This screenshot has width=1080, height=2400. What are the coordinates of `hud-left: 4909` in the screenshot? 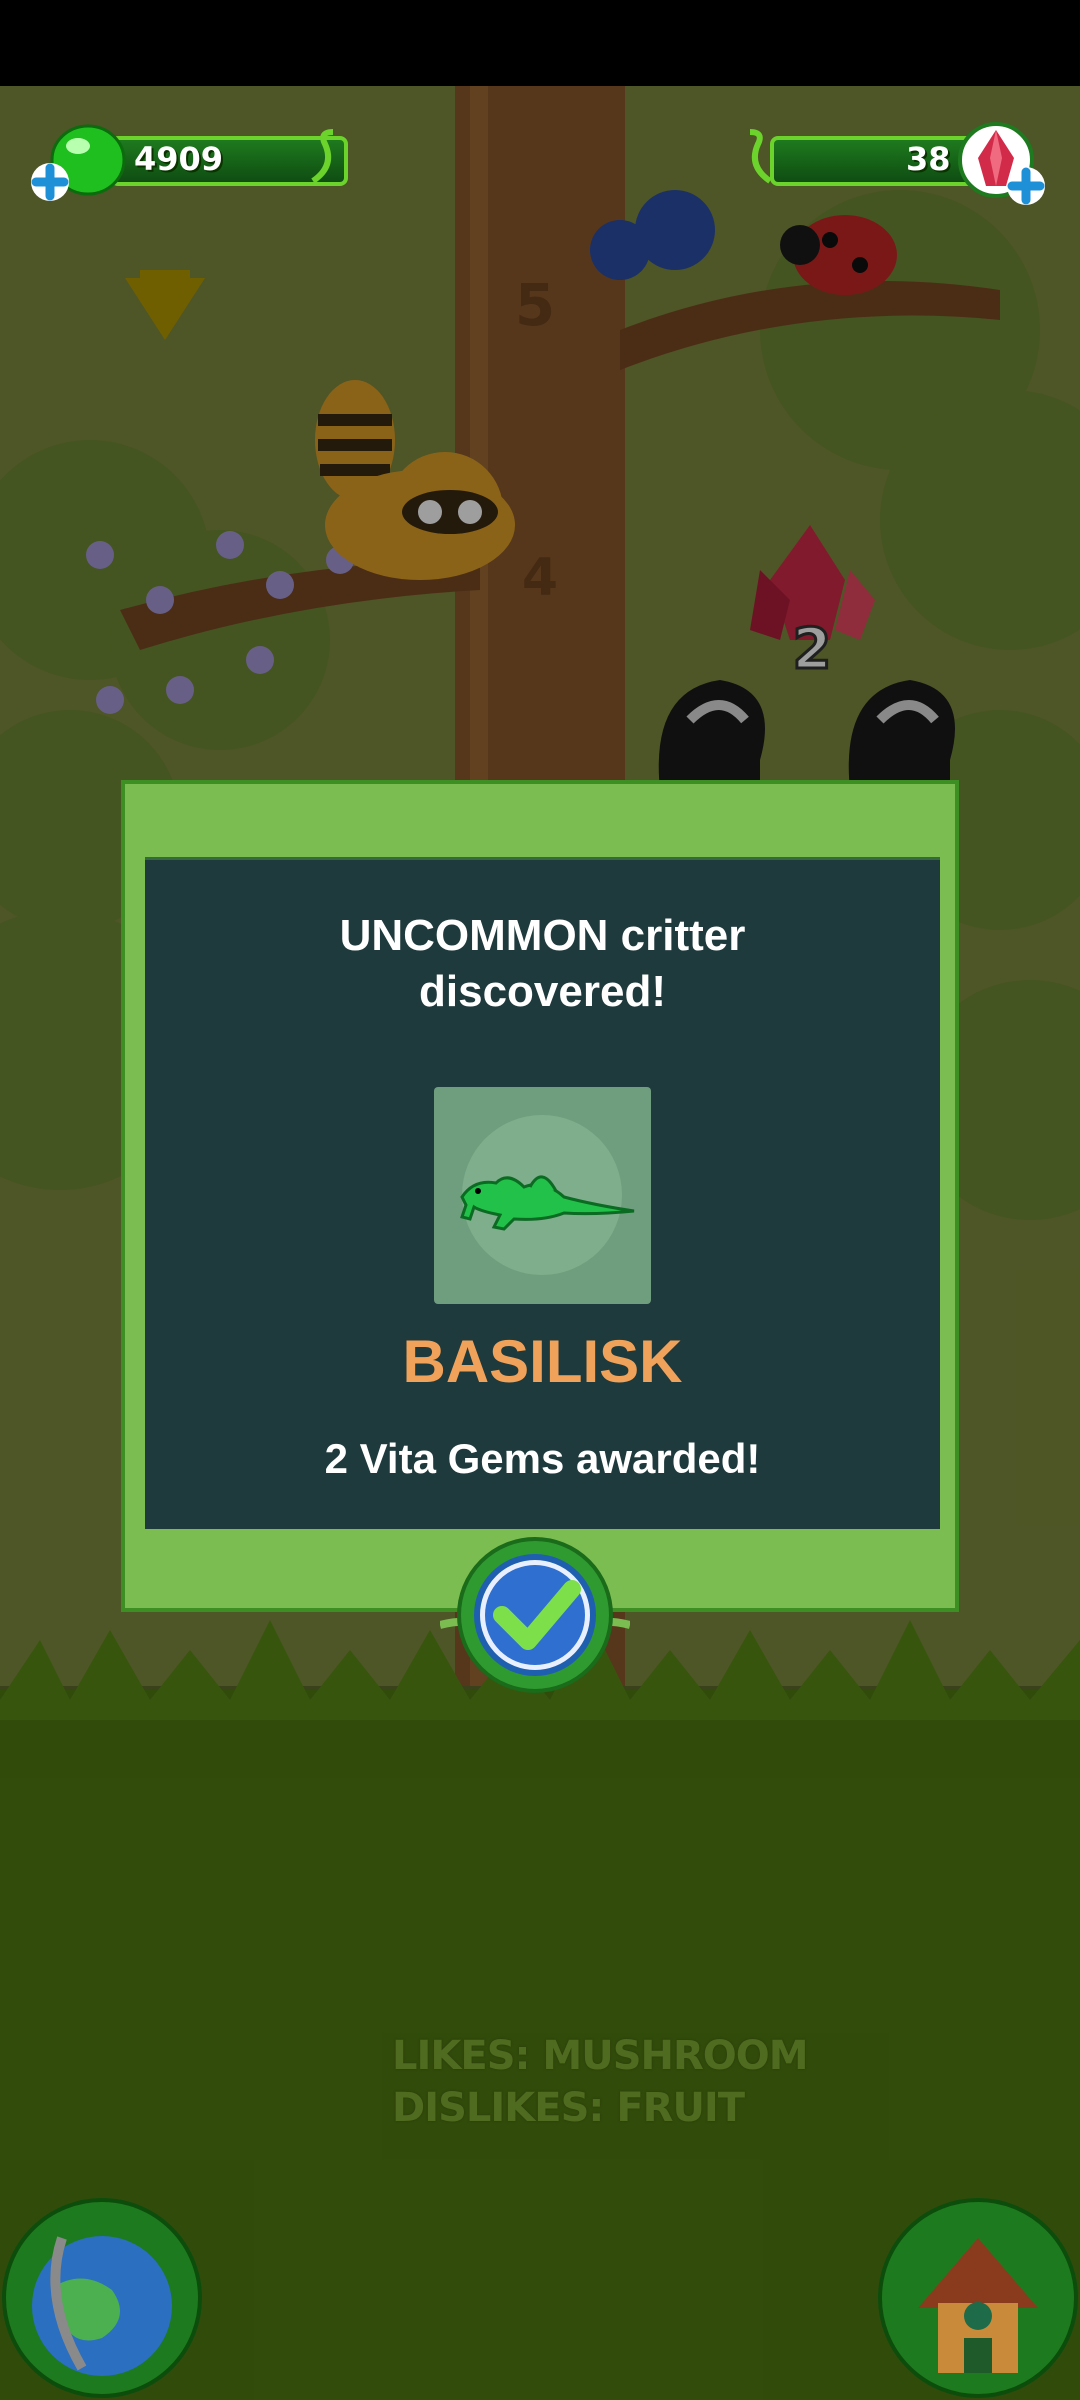 It's located at (190, 160).